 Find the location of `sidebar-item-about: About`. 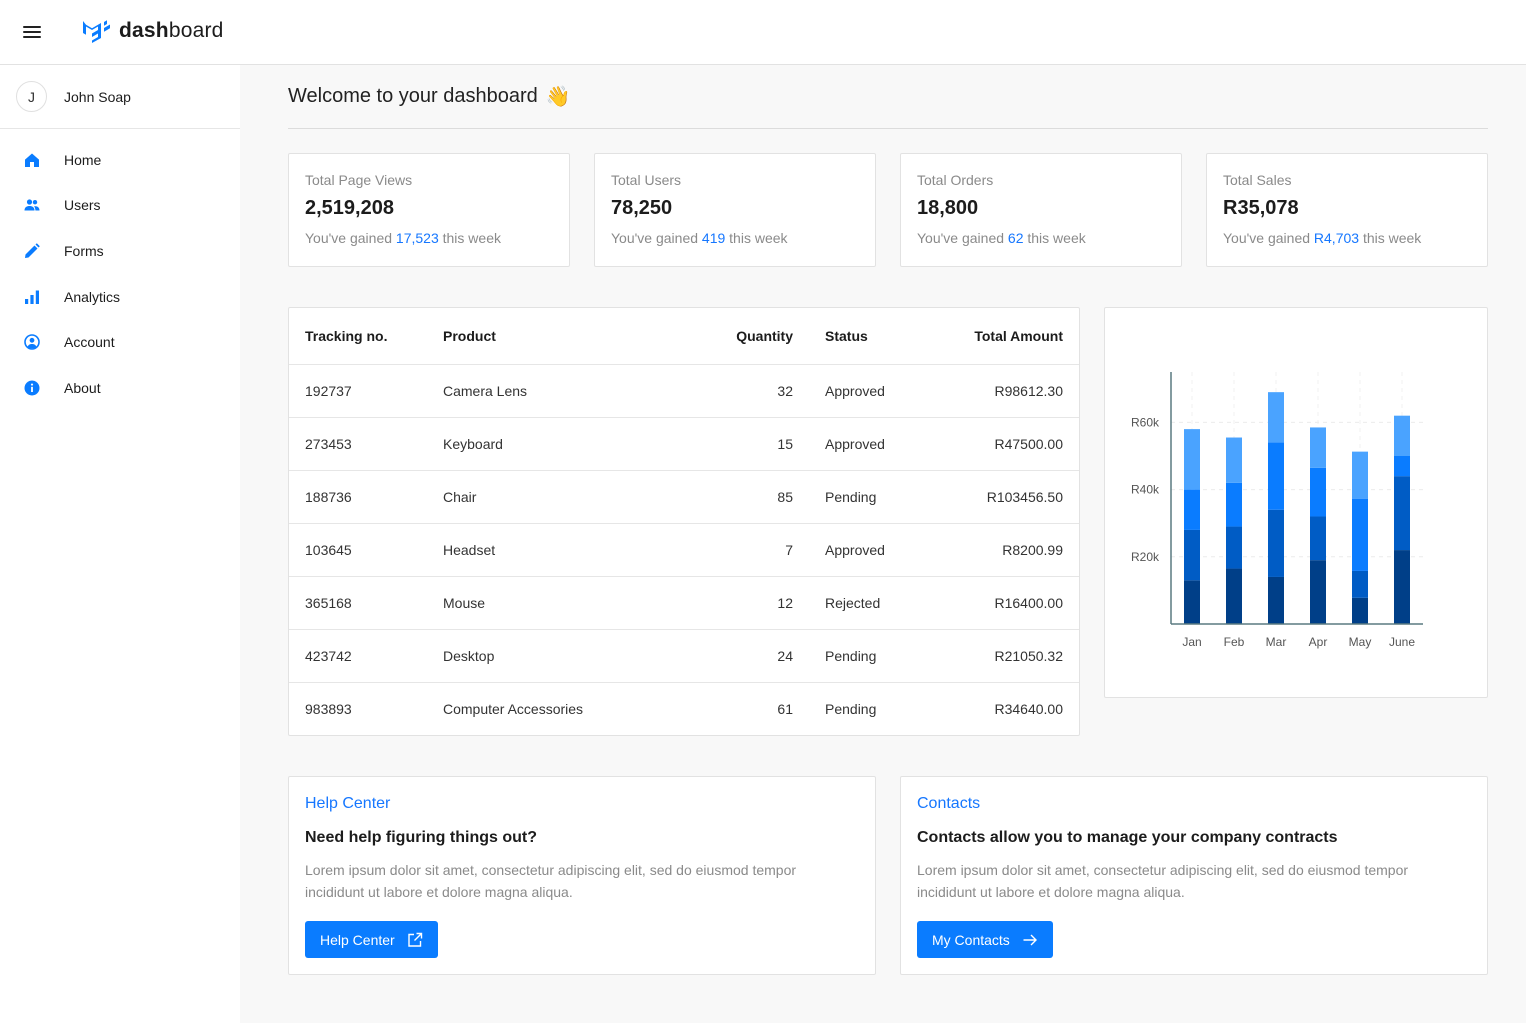

sidebar-item-about: About is located at coordinates (120, 388).